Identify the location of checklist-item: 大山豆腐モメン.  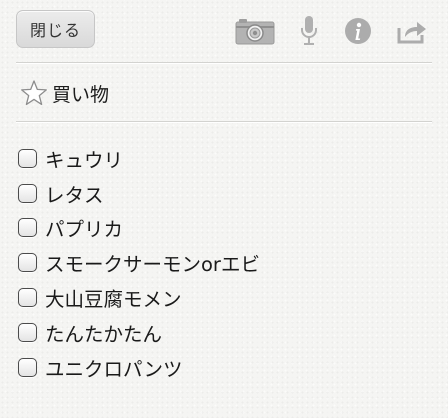
(139, 297).